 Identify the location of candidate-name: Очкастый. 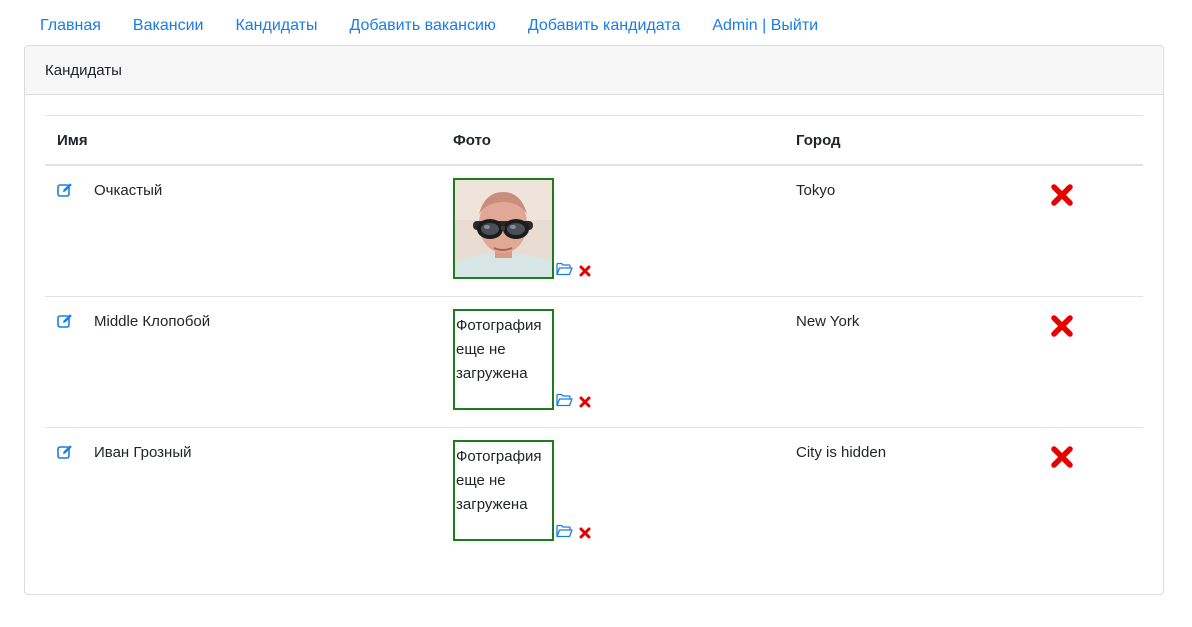
(128, 190).